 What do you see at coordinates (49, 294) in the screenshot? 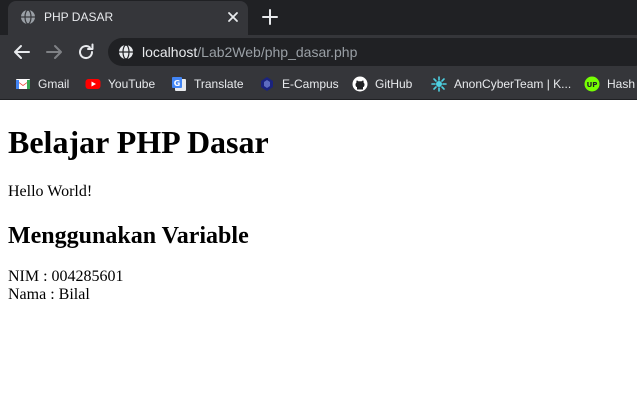
I see `nama-text: Nama : Bilal` at bounding box center [49, 294].